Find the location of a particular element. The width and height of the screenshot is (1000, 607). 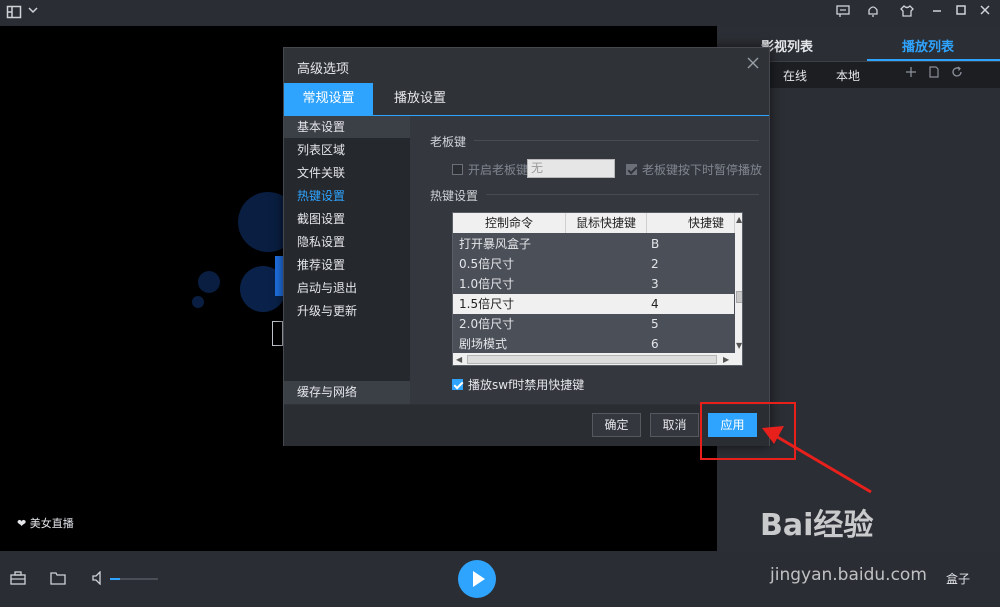

command-cell: 2.0倍尺寸 is located at coordinates (487, 324).